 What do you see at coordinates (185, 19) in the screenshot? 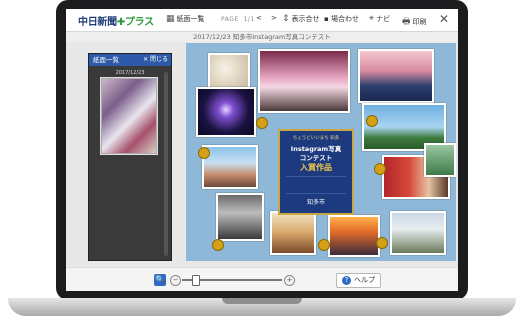
I see `view-all-button: ▦ 紙面一覧` at bounding box center [185, 19].